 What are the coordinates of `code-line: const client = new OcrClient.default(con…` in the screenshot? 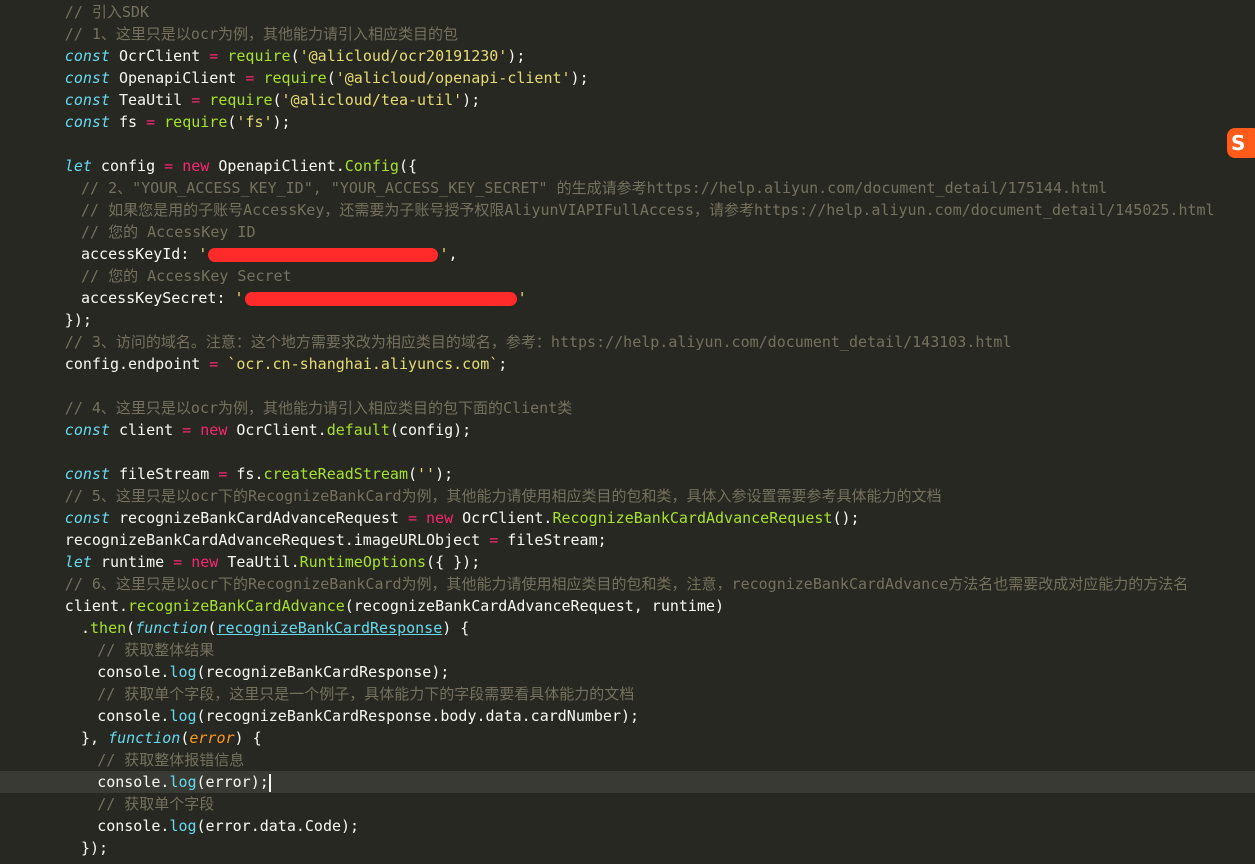 It's located at (627, 430).